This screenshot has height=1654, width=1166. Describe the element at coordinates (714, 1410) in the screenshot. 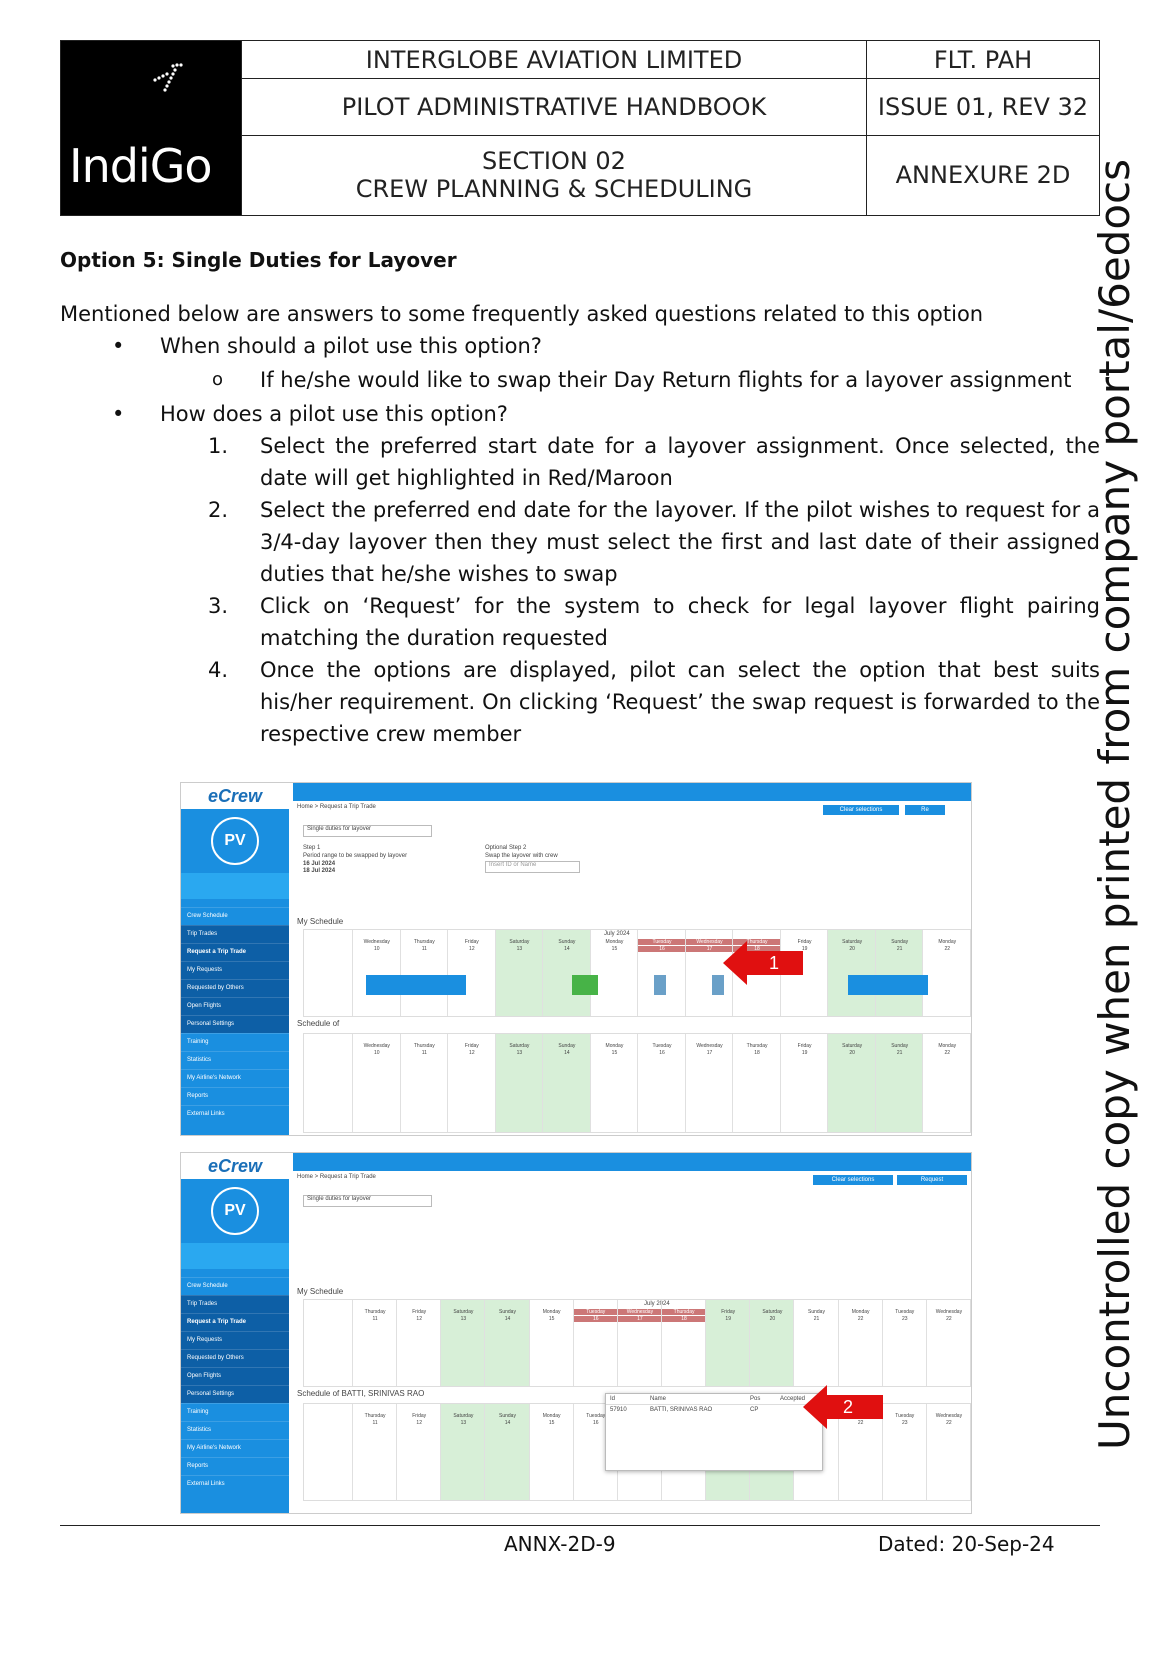

I see `popup-row: 57910 BATTI, SRINIVAS RAO CP` at that location.